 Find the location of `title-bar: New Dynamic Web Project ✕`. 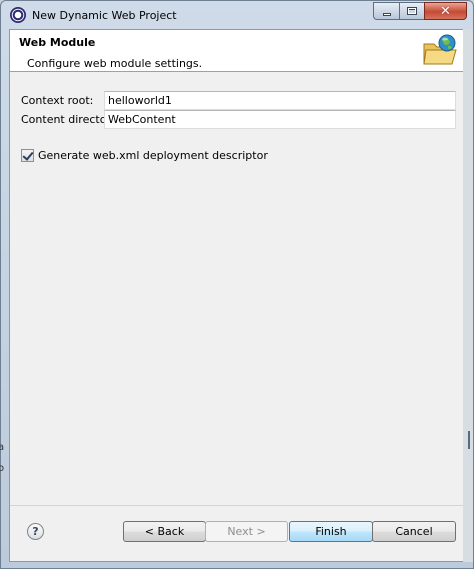

title-bar: New Dynamic Web Project ✕ is located at coordinates (237, 15).